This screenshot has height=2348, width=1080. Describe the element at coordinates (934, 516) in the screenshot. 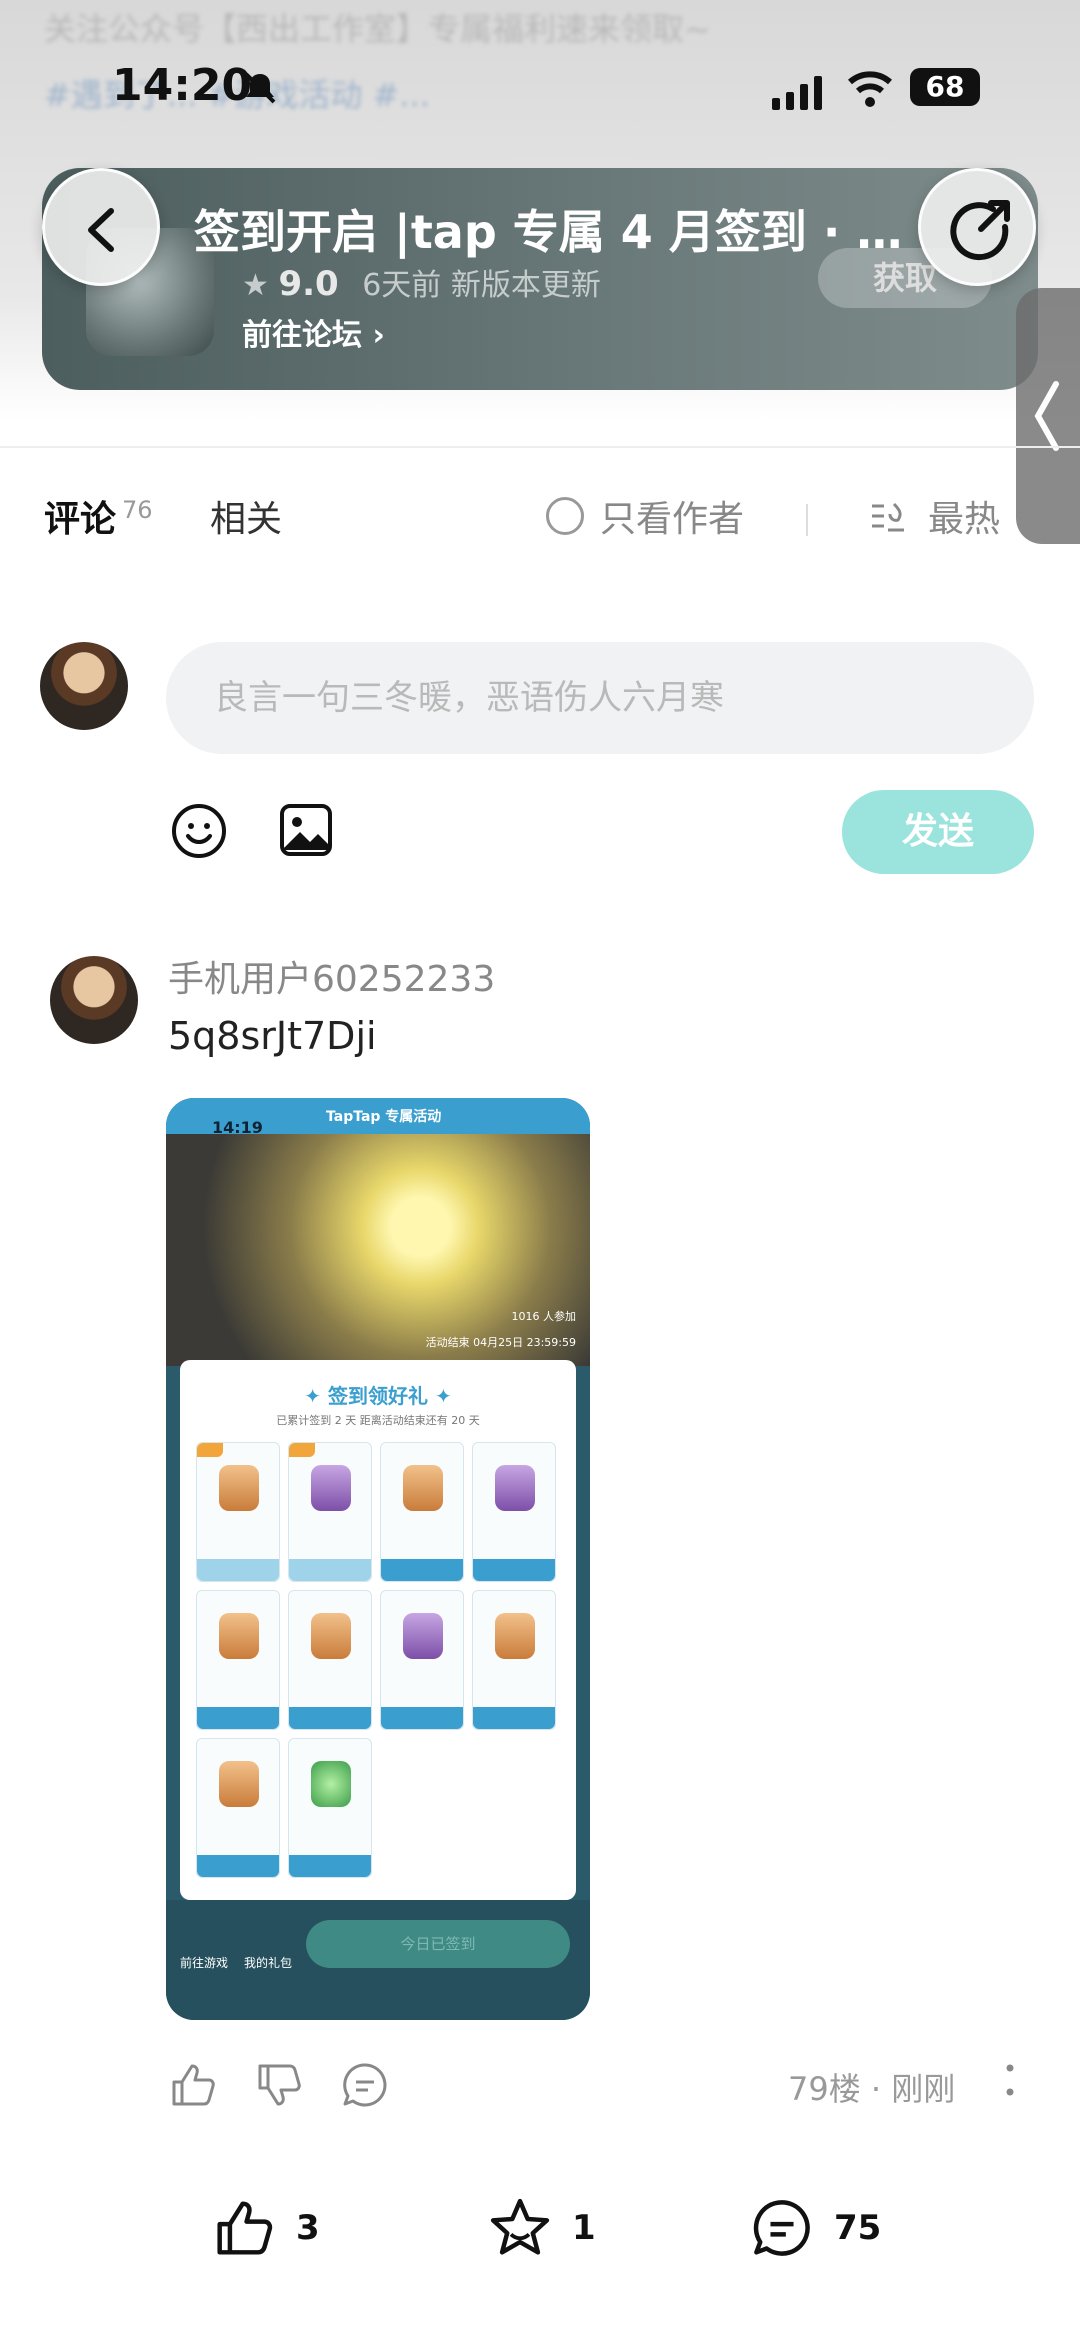

I see `sort-hot-button: 最热` at that location.